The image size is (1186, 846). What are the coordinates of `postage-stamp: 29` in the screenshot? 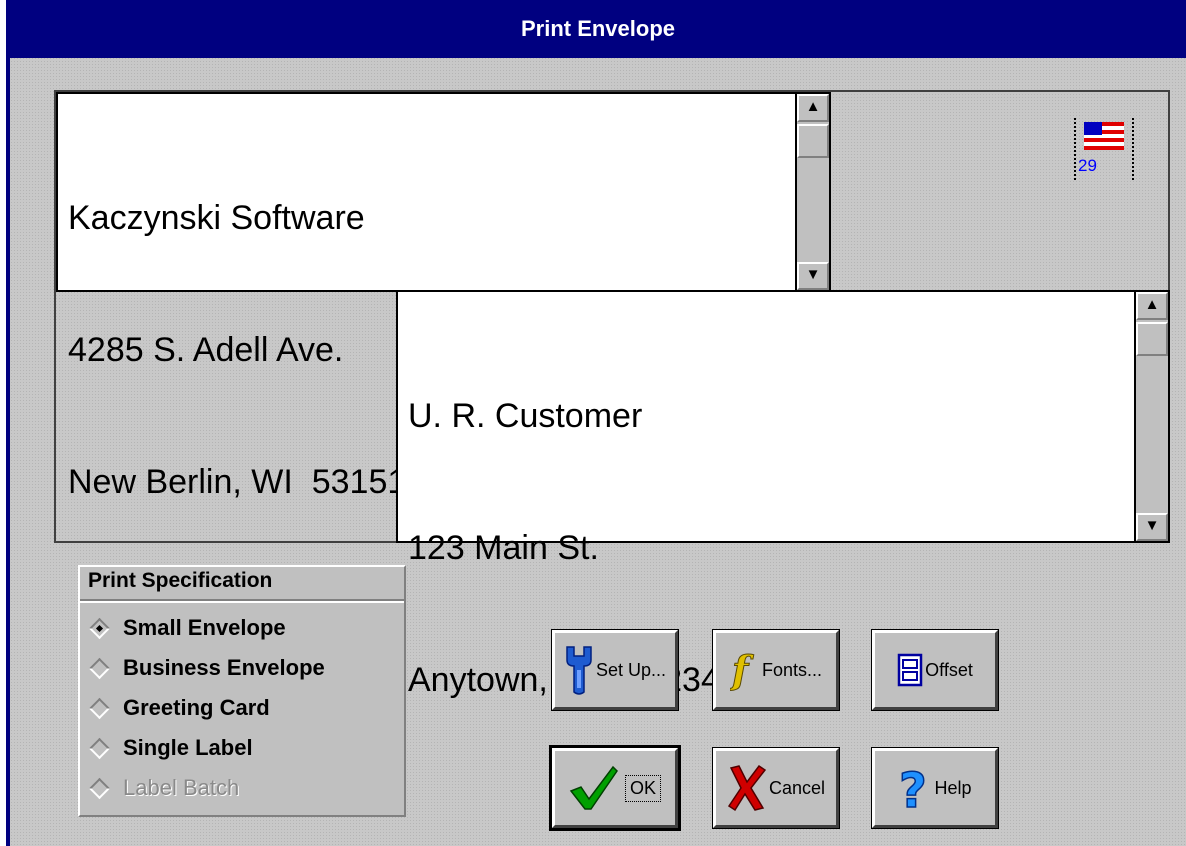 It's located at (1104, 149).